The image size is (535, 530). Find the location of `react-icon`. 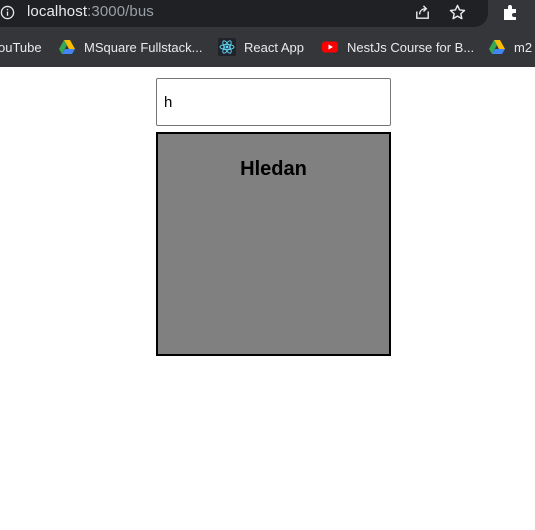

react-icon is located at coordinates (227, 47).